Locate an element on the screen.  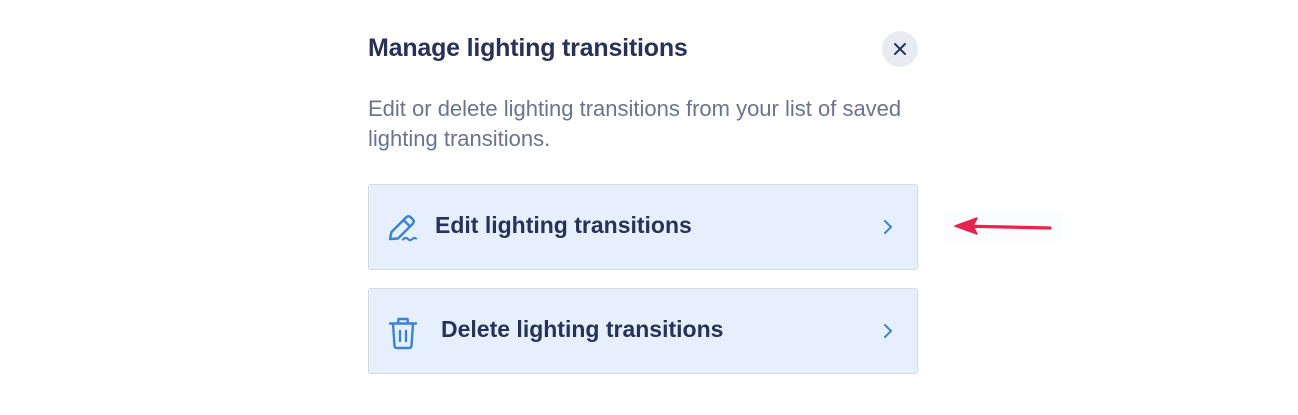
close-button is located at coordinates (900, 49).